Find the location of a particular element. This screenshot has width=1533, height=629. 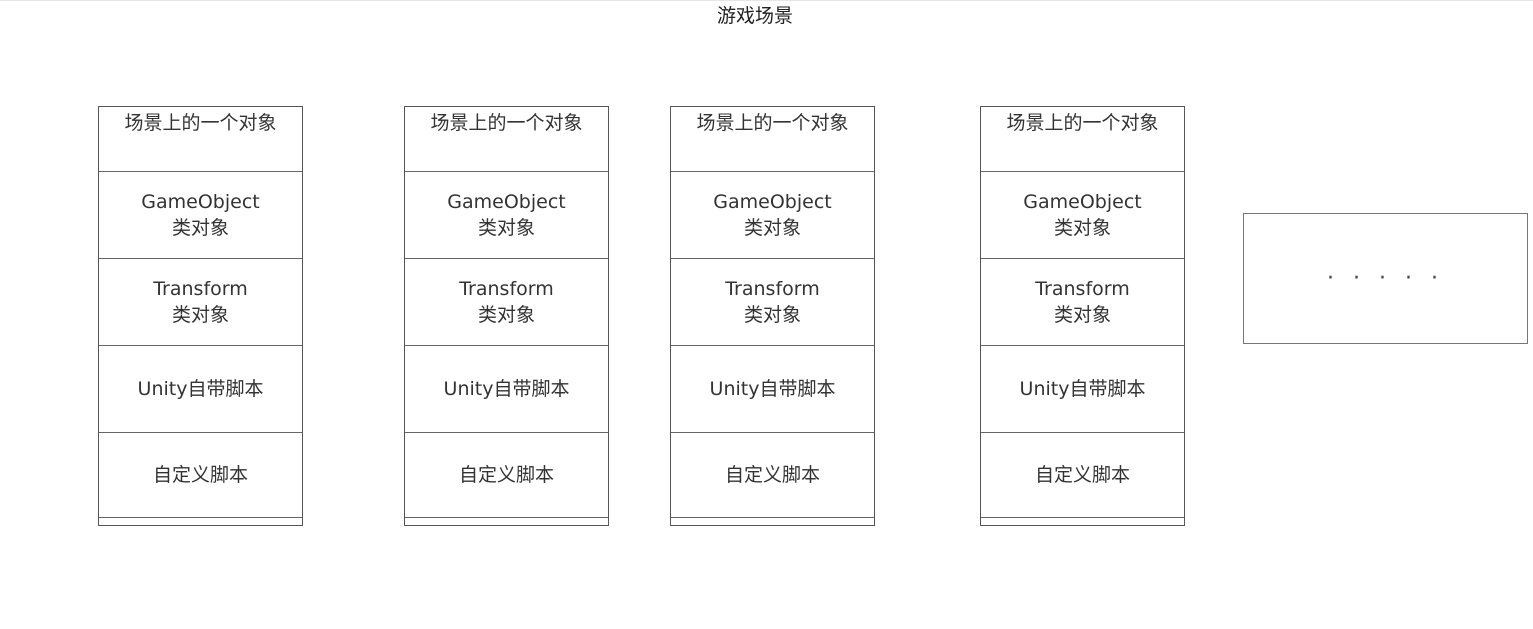

more-objects-box: · · · · · is located at coordinates (1385, 278).